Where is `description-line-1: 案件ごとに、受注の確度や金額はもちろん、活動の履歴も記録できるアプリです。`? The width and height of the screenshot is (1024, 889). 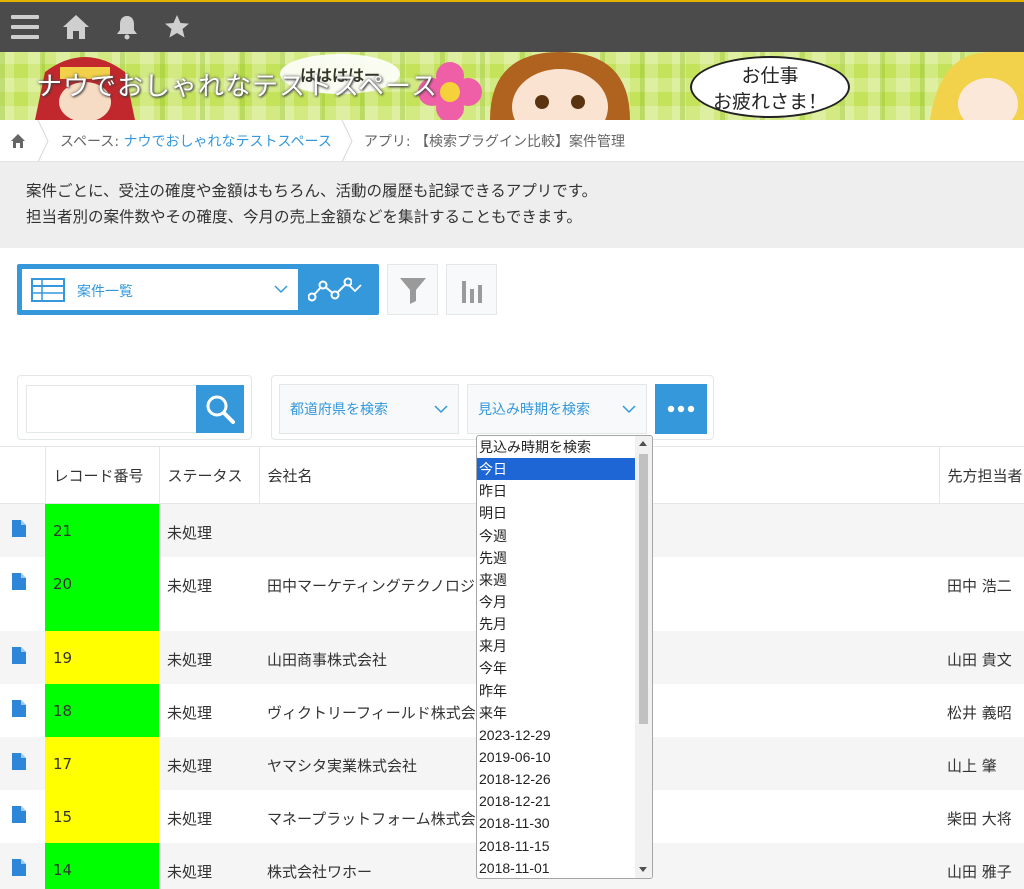 description-line-1: 案件ごとに、受注の確度や金額はもちろん、活動の履歴も記録できるアプリです。 is located at coordinates (312, 191).